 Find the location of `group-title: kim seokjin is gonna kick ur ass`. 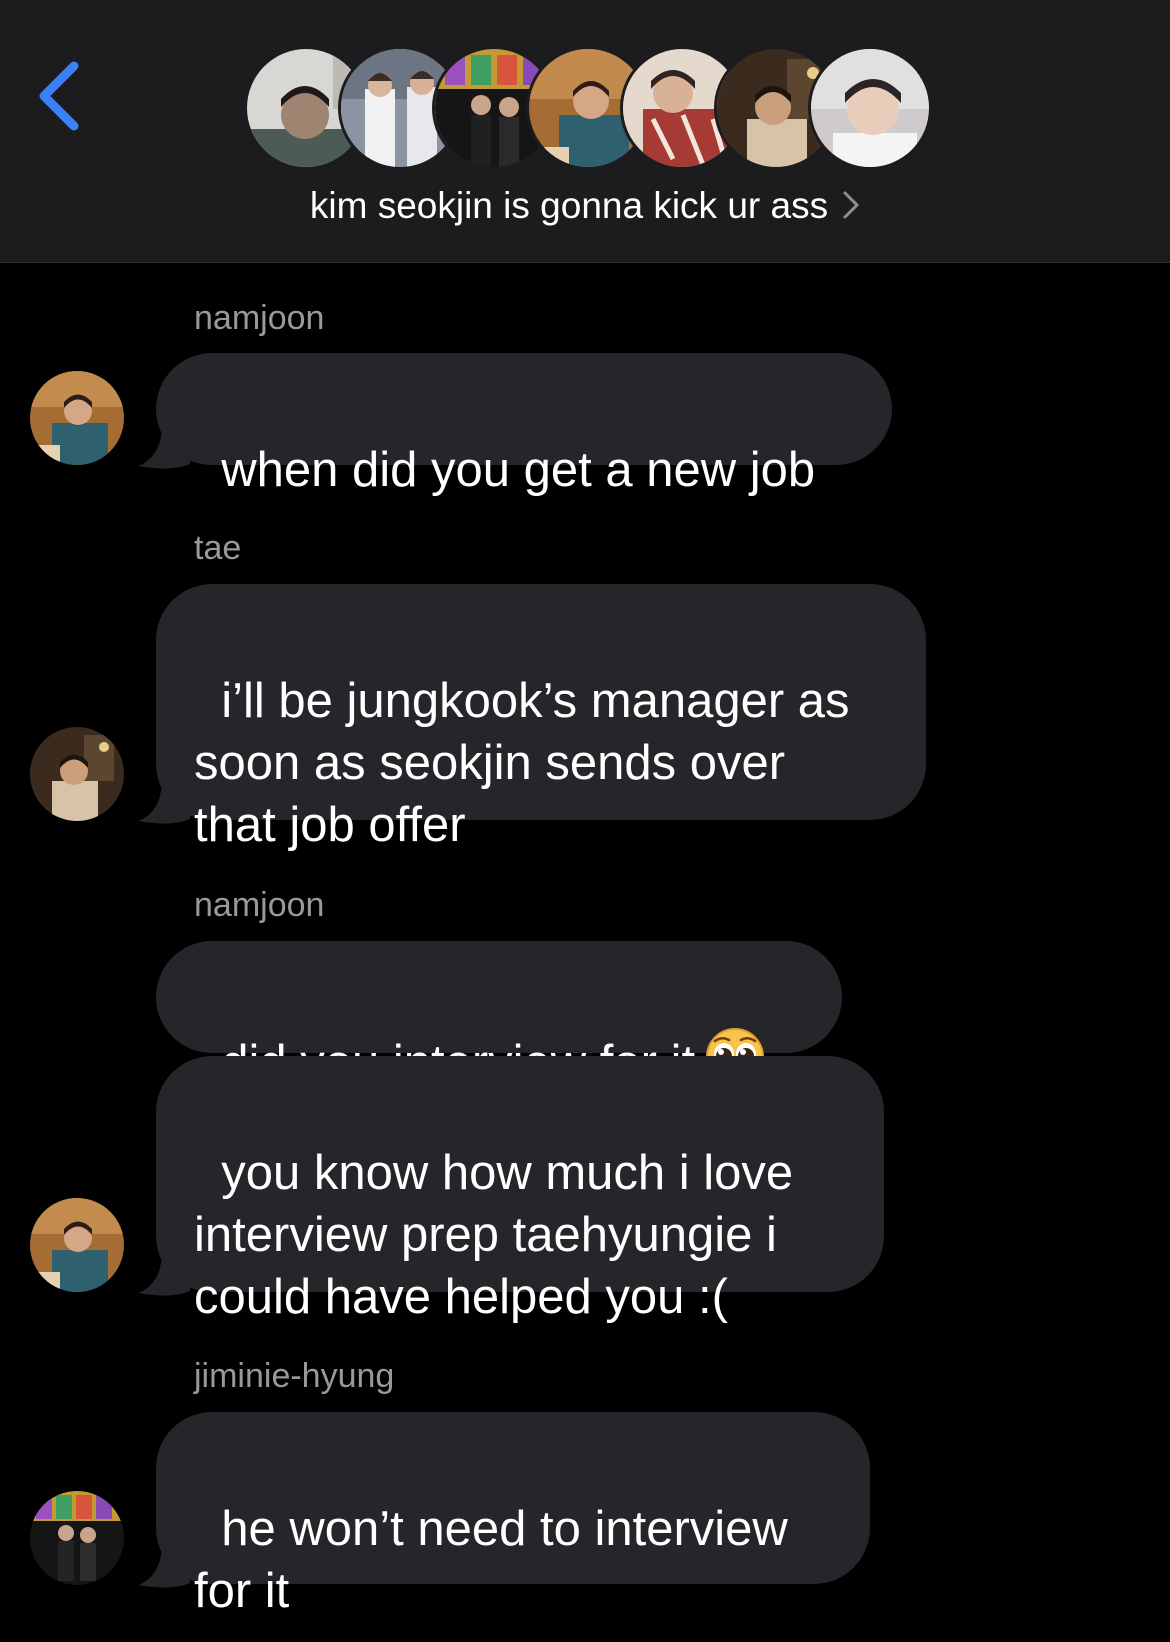

group-title: kim seokjin is gonna kick ur ass is located at coordinates (569, 205).